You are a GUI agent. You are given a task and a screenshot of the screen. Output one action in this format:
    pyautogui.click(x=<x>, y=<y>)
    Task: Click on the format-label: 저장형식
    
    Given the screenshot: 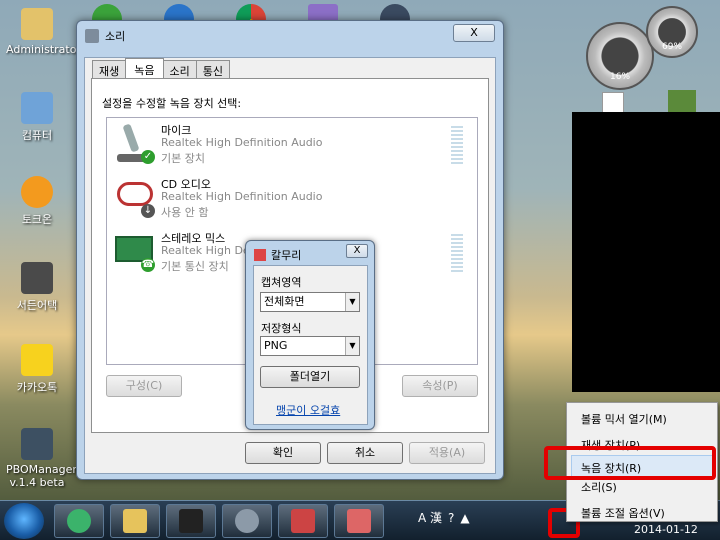 What is the action you would take?
    pyautogui.click(x=281, y=328)
    